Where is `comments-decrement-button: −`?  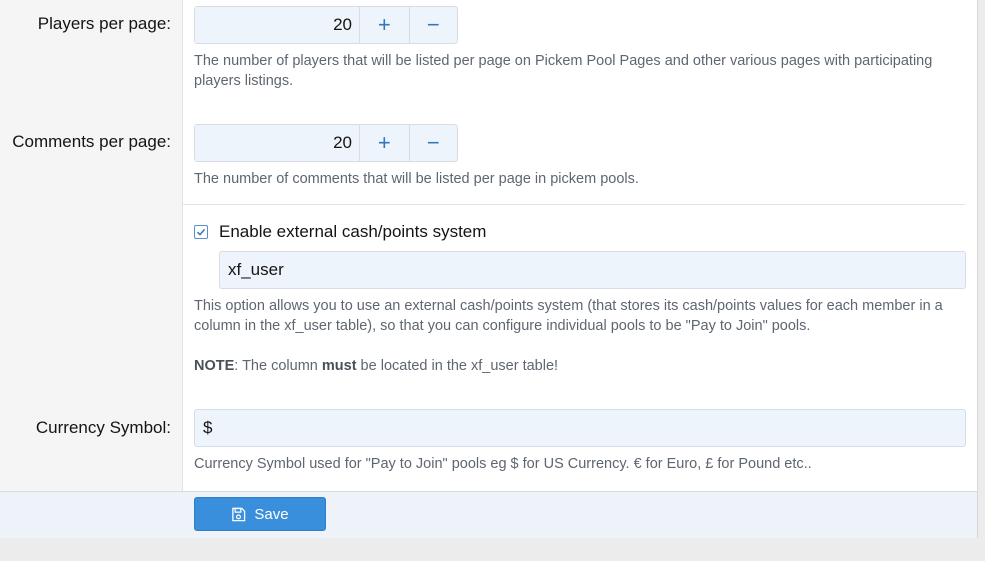
comments-decrement-button: − is located at coordinates (433, 143).